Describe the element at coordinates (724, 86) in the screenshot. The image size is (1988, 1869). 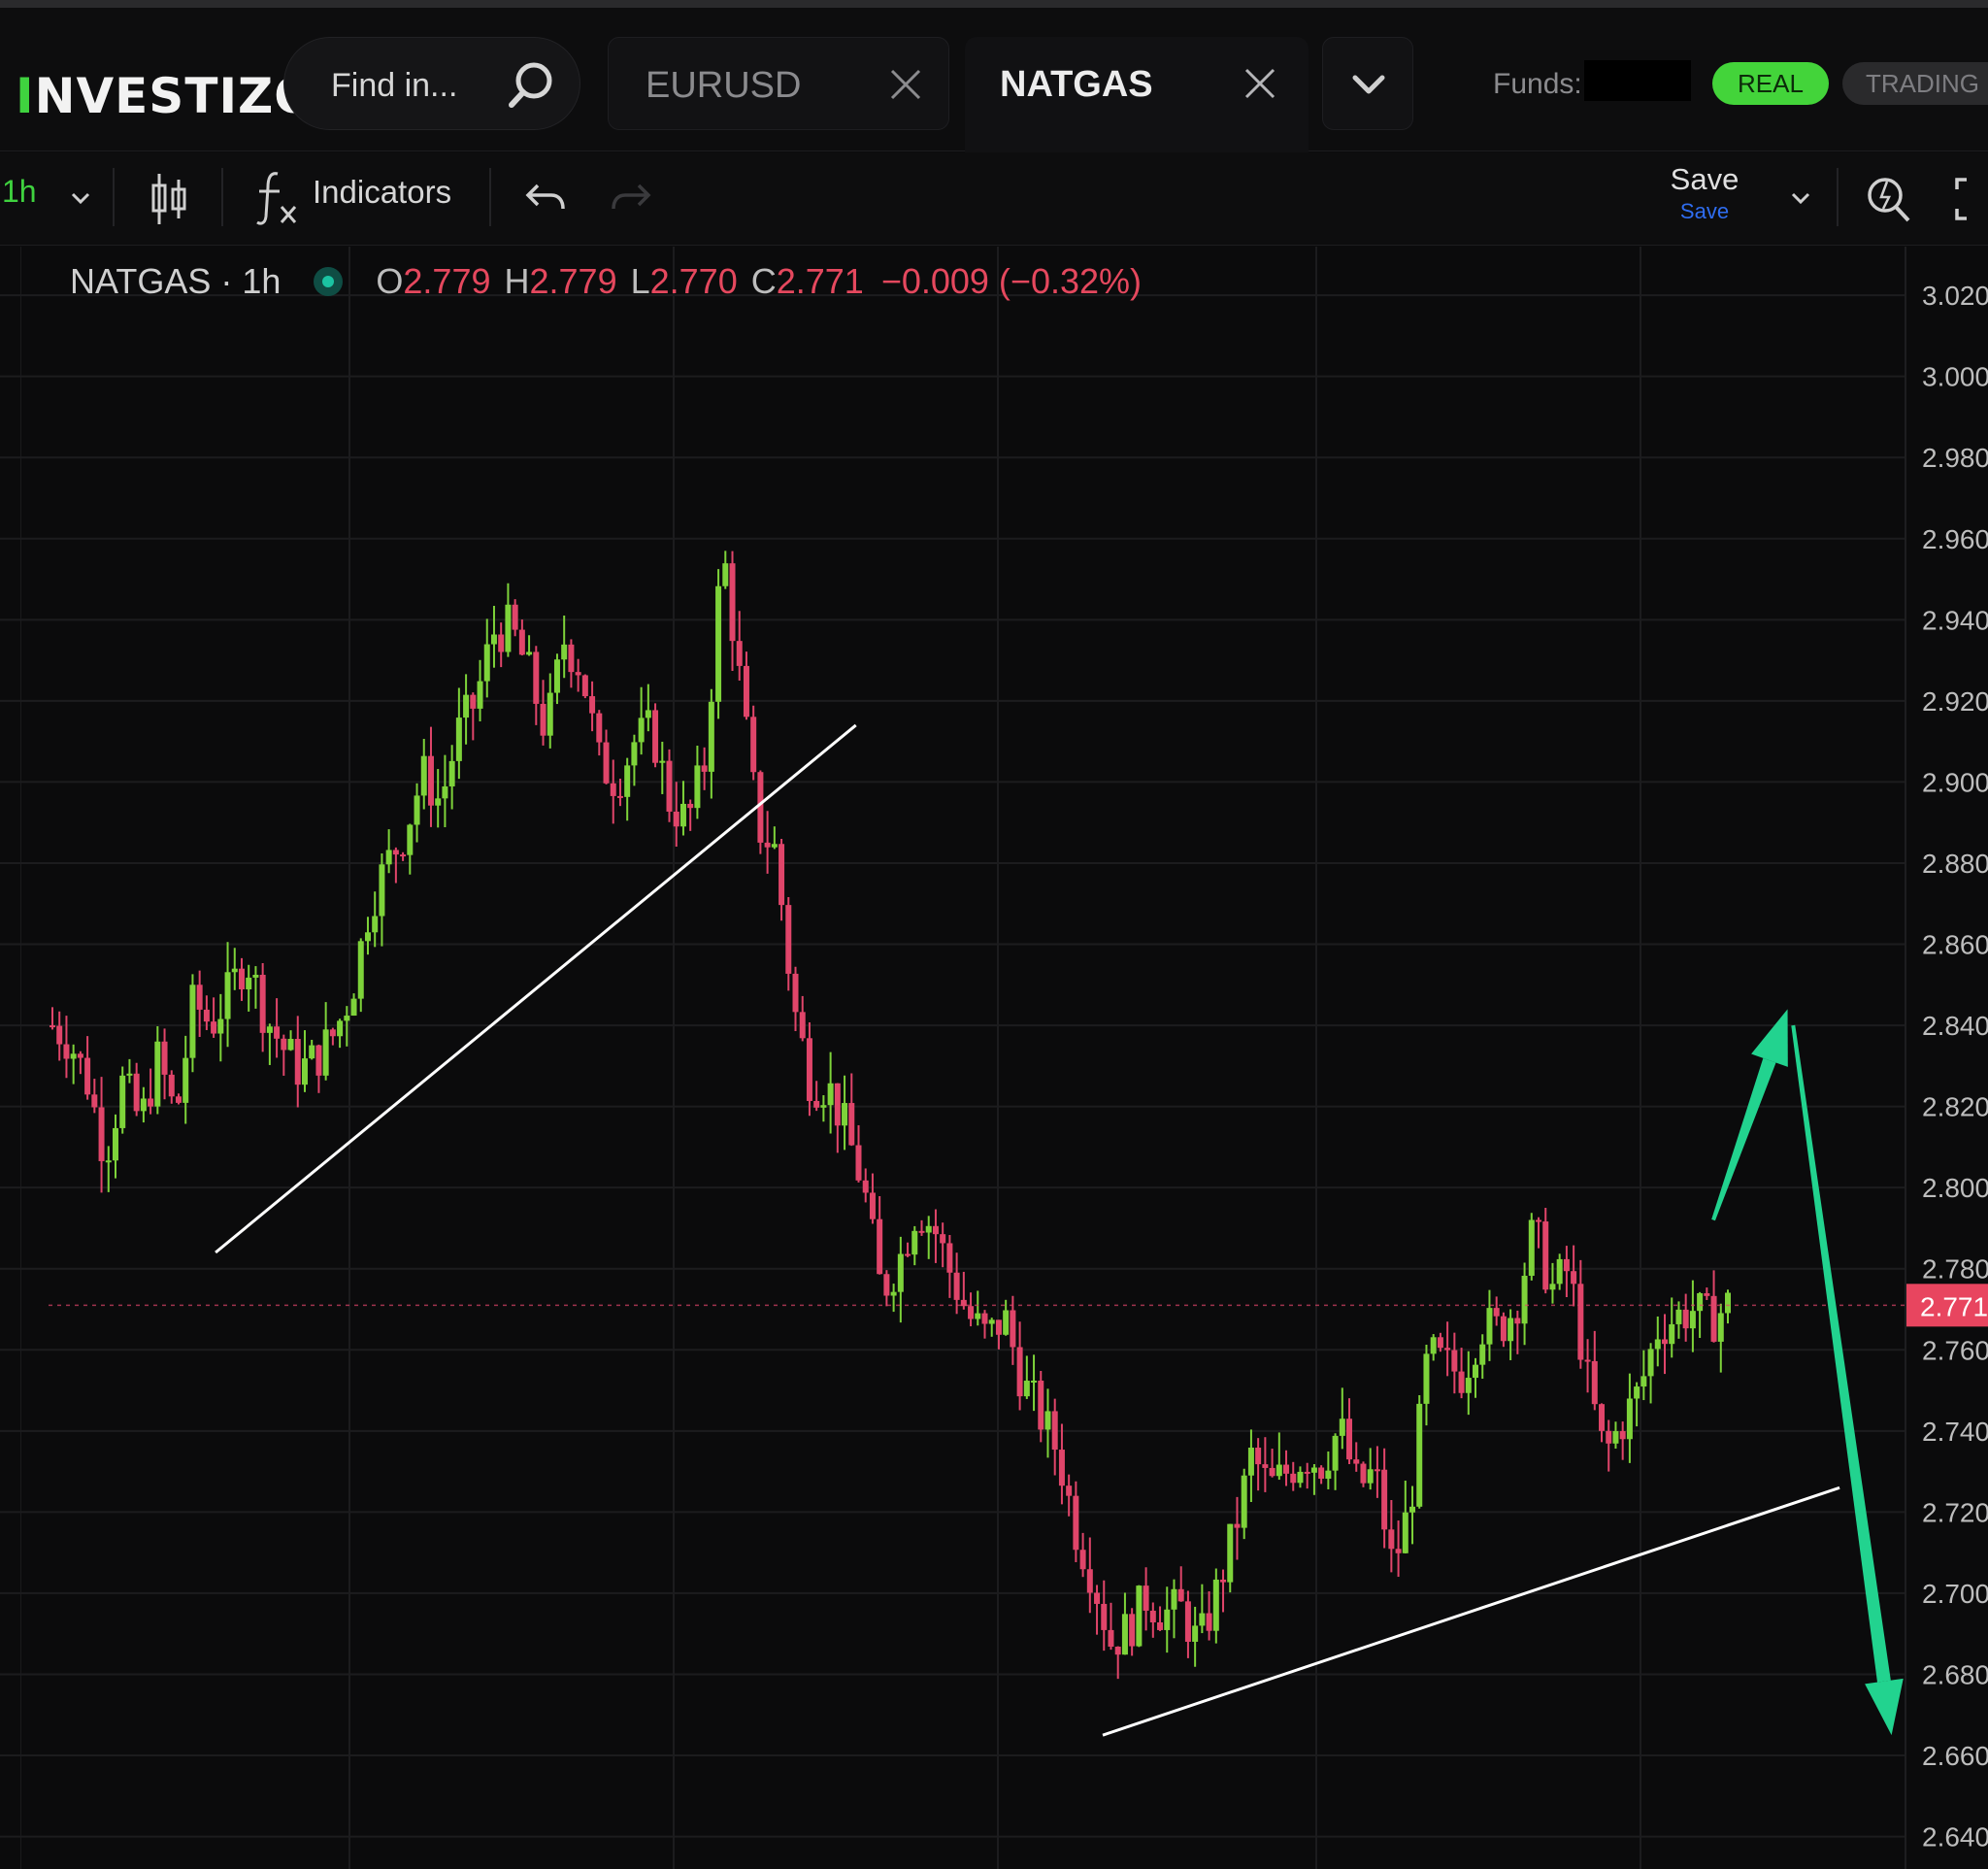
I see `tab-label: EURUSD` at that location.